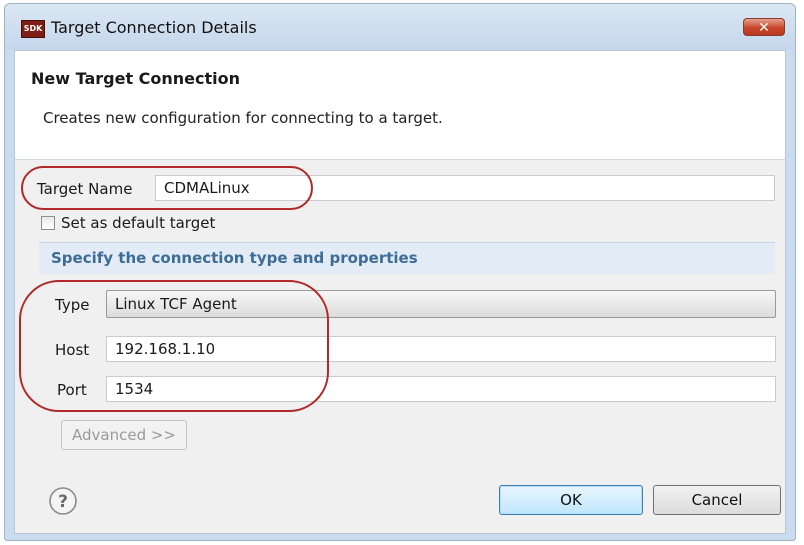 This screenshot has width=804, height=545. Describe the element at coordinates (441, 349) in the screenshot. I see `host-input: 192.168.1.10` at that location.